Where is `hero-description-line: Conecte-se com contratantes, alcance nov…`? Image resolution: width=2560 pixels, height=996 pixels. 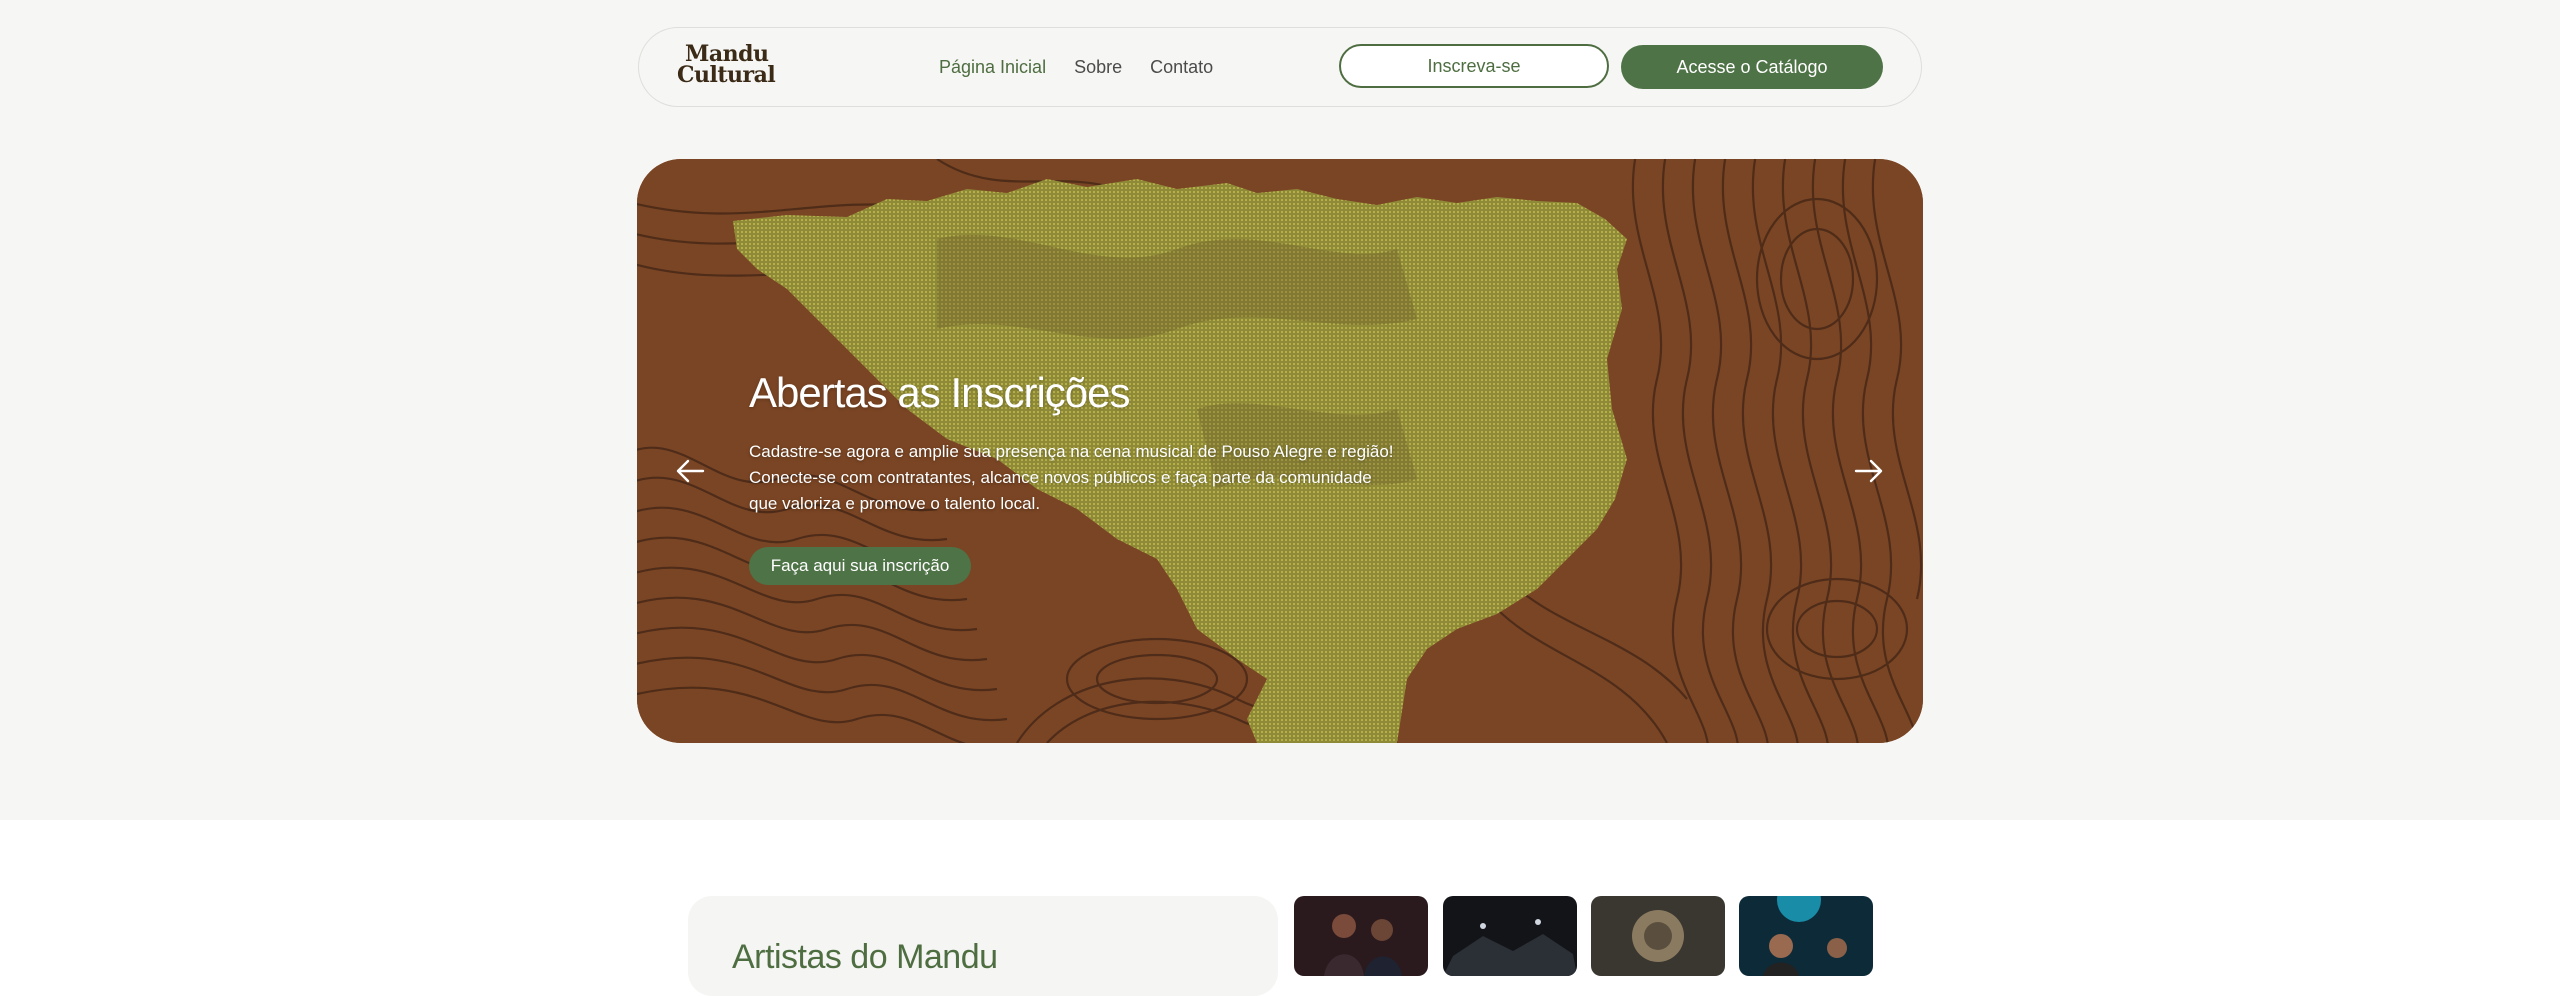 hero-description-line: Conecte-se com contratantes, alcance nov… is located at coordinates (1060, 477).